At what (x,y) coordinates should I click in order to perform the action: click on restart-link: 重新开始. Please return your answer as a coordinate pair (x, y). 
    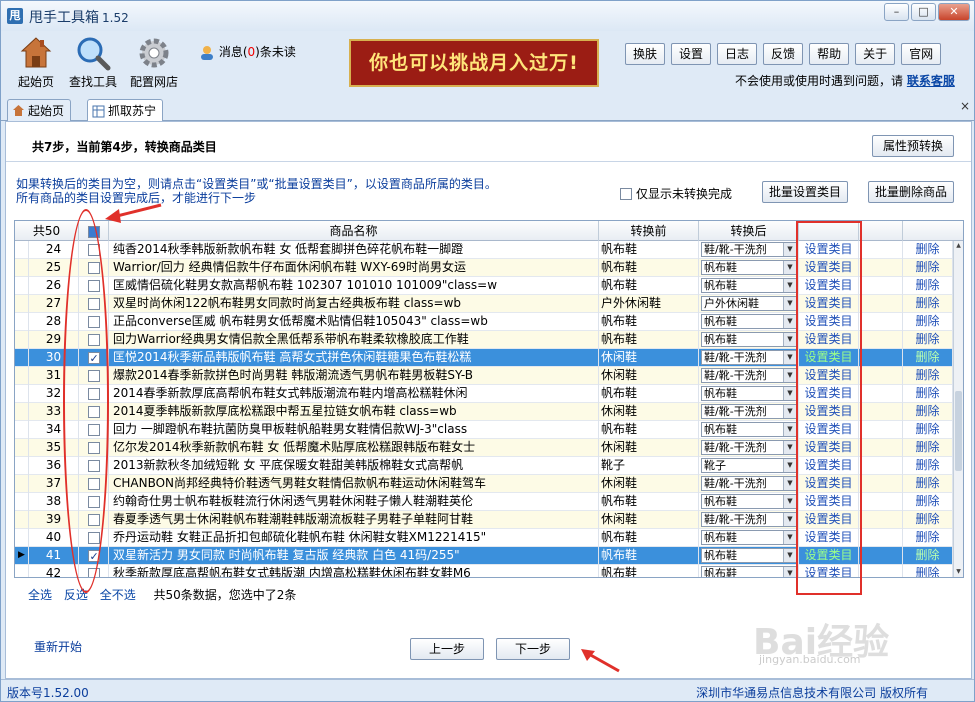
    Looking at the image, I should click on (58, 646).